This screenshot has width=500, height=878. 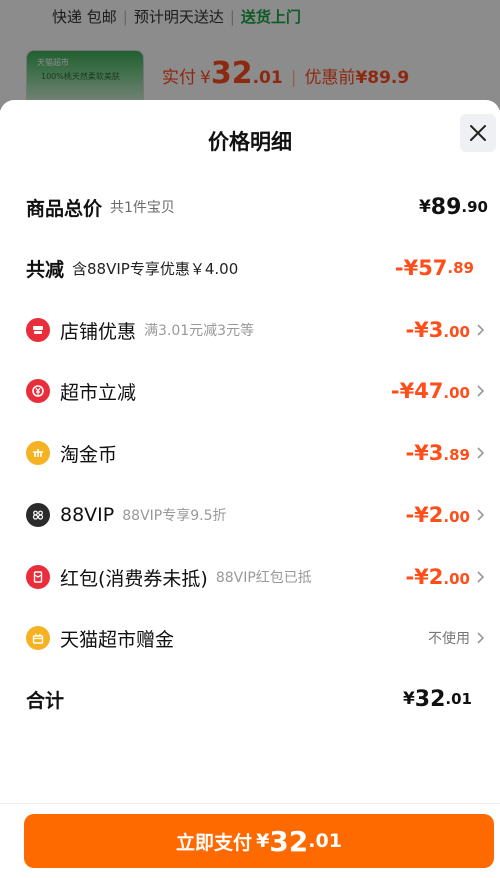 I want to click on red-packet-amount: -¥2.00, so click(x=437, y=577).